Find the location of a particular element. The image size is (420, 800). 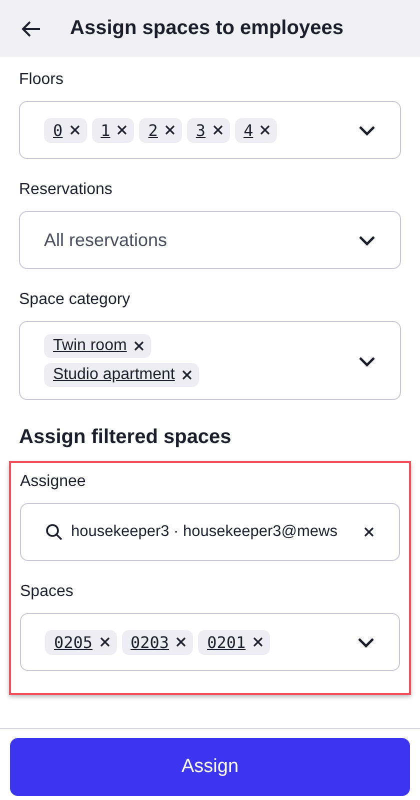

filter-chip: 0203 is located at coordinates (158, 642).